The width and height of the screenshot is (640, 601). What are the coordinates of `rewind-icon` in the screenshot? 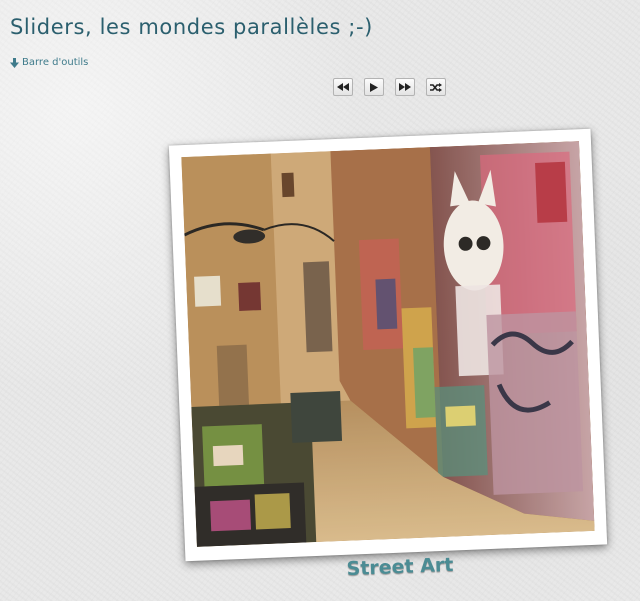 It's located at (343, 87).